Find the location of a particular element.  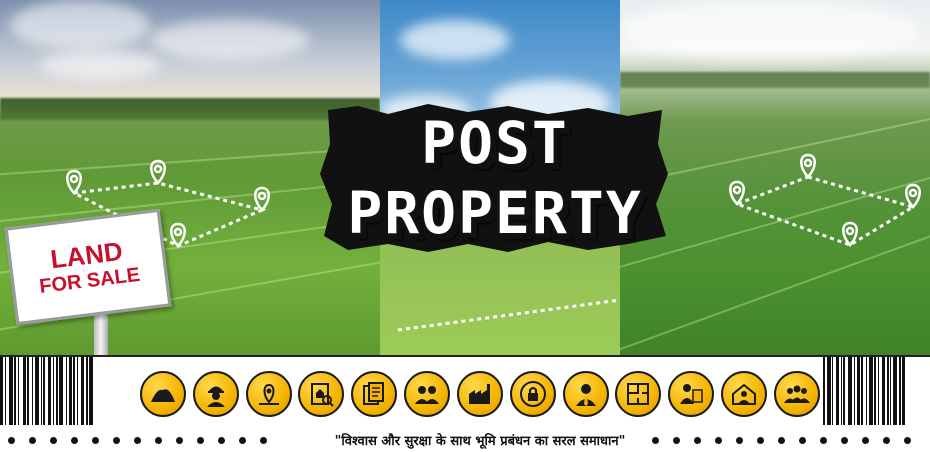

map-pin-icon is located at coordinates (268, 394).